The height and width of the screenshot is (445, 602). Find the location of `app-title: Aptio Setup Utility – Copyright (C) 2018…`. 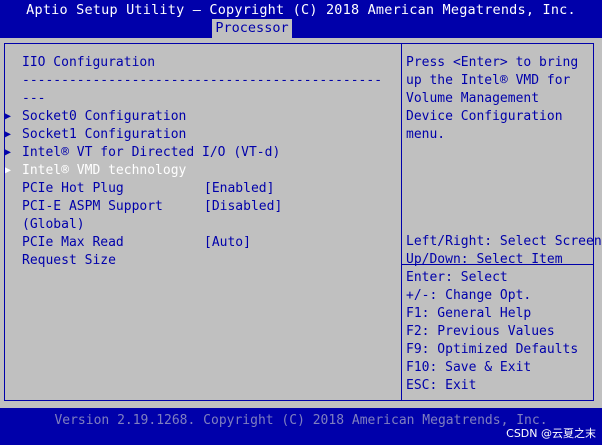

app-title: Aptio Setup Utility – Copyright (C) 2018… is located at coordinates (301, 10).